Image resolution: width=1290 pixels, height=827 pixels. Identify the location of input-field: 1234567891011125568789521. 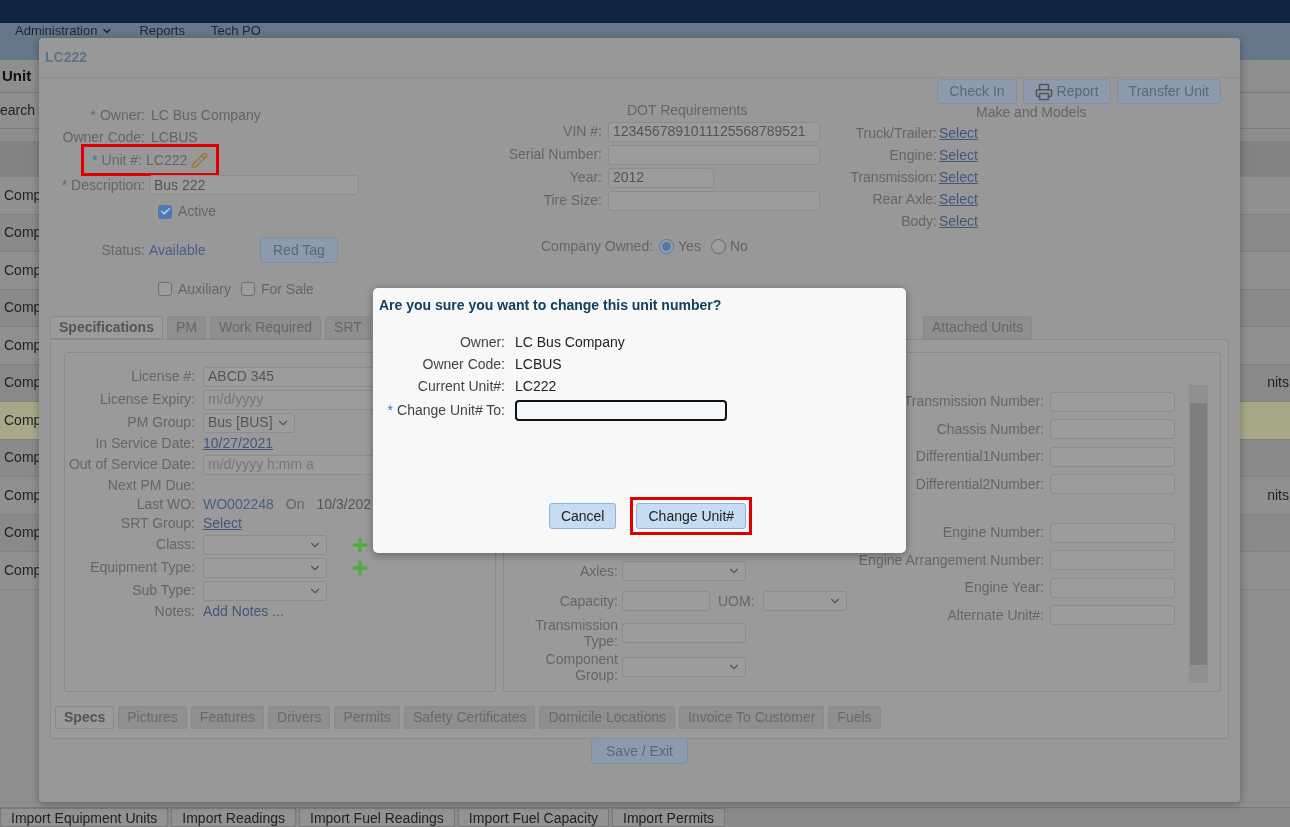
(714, 131).